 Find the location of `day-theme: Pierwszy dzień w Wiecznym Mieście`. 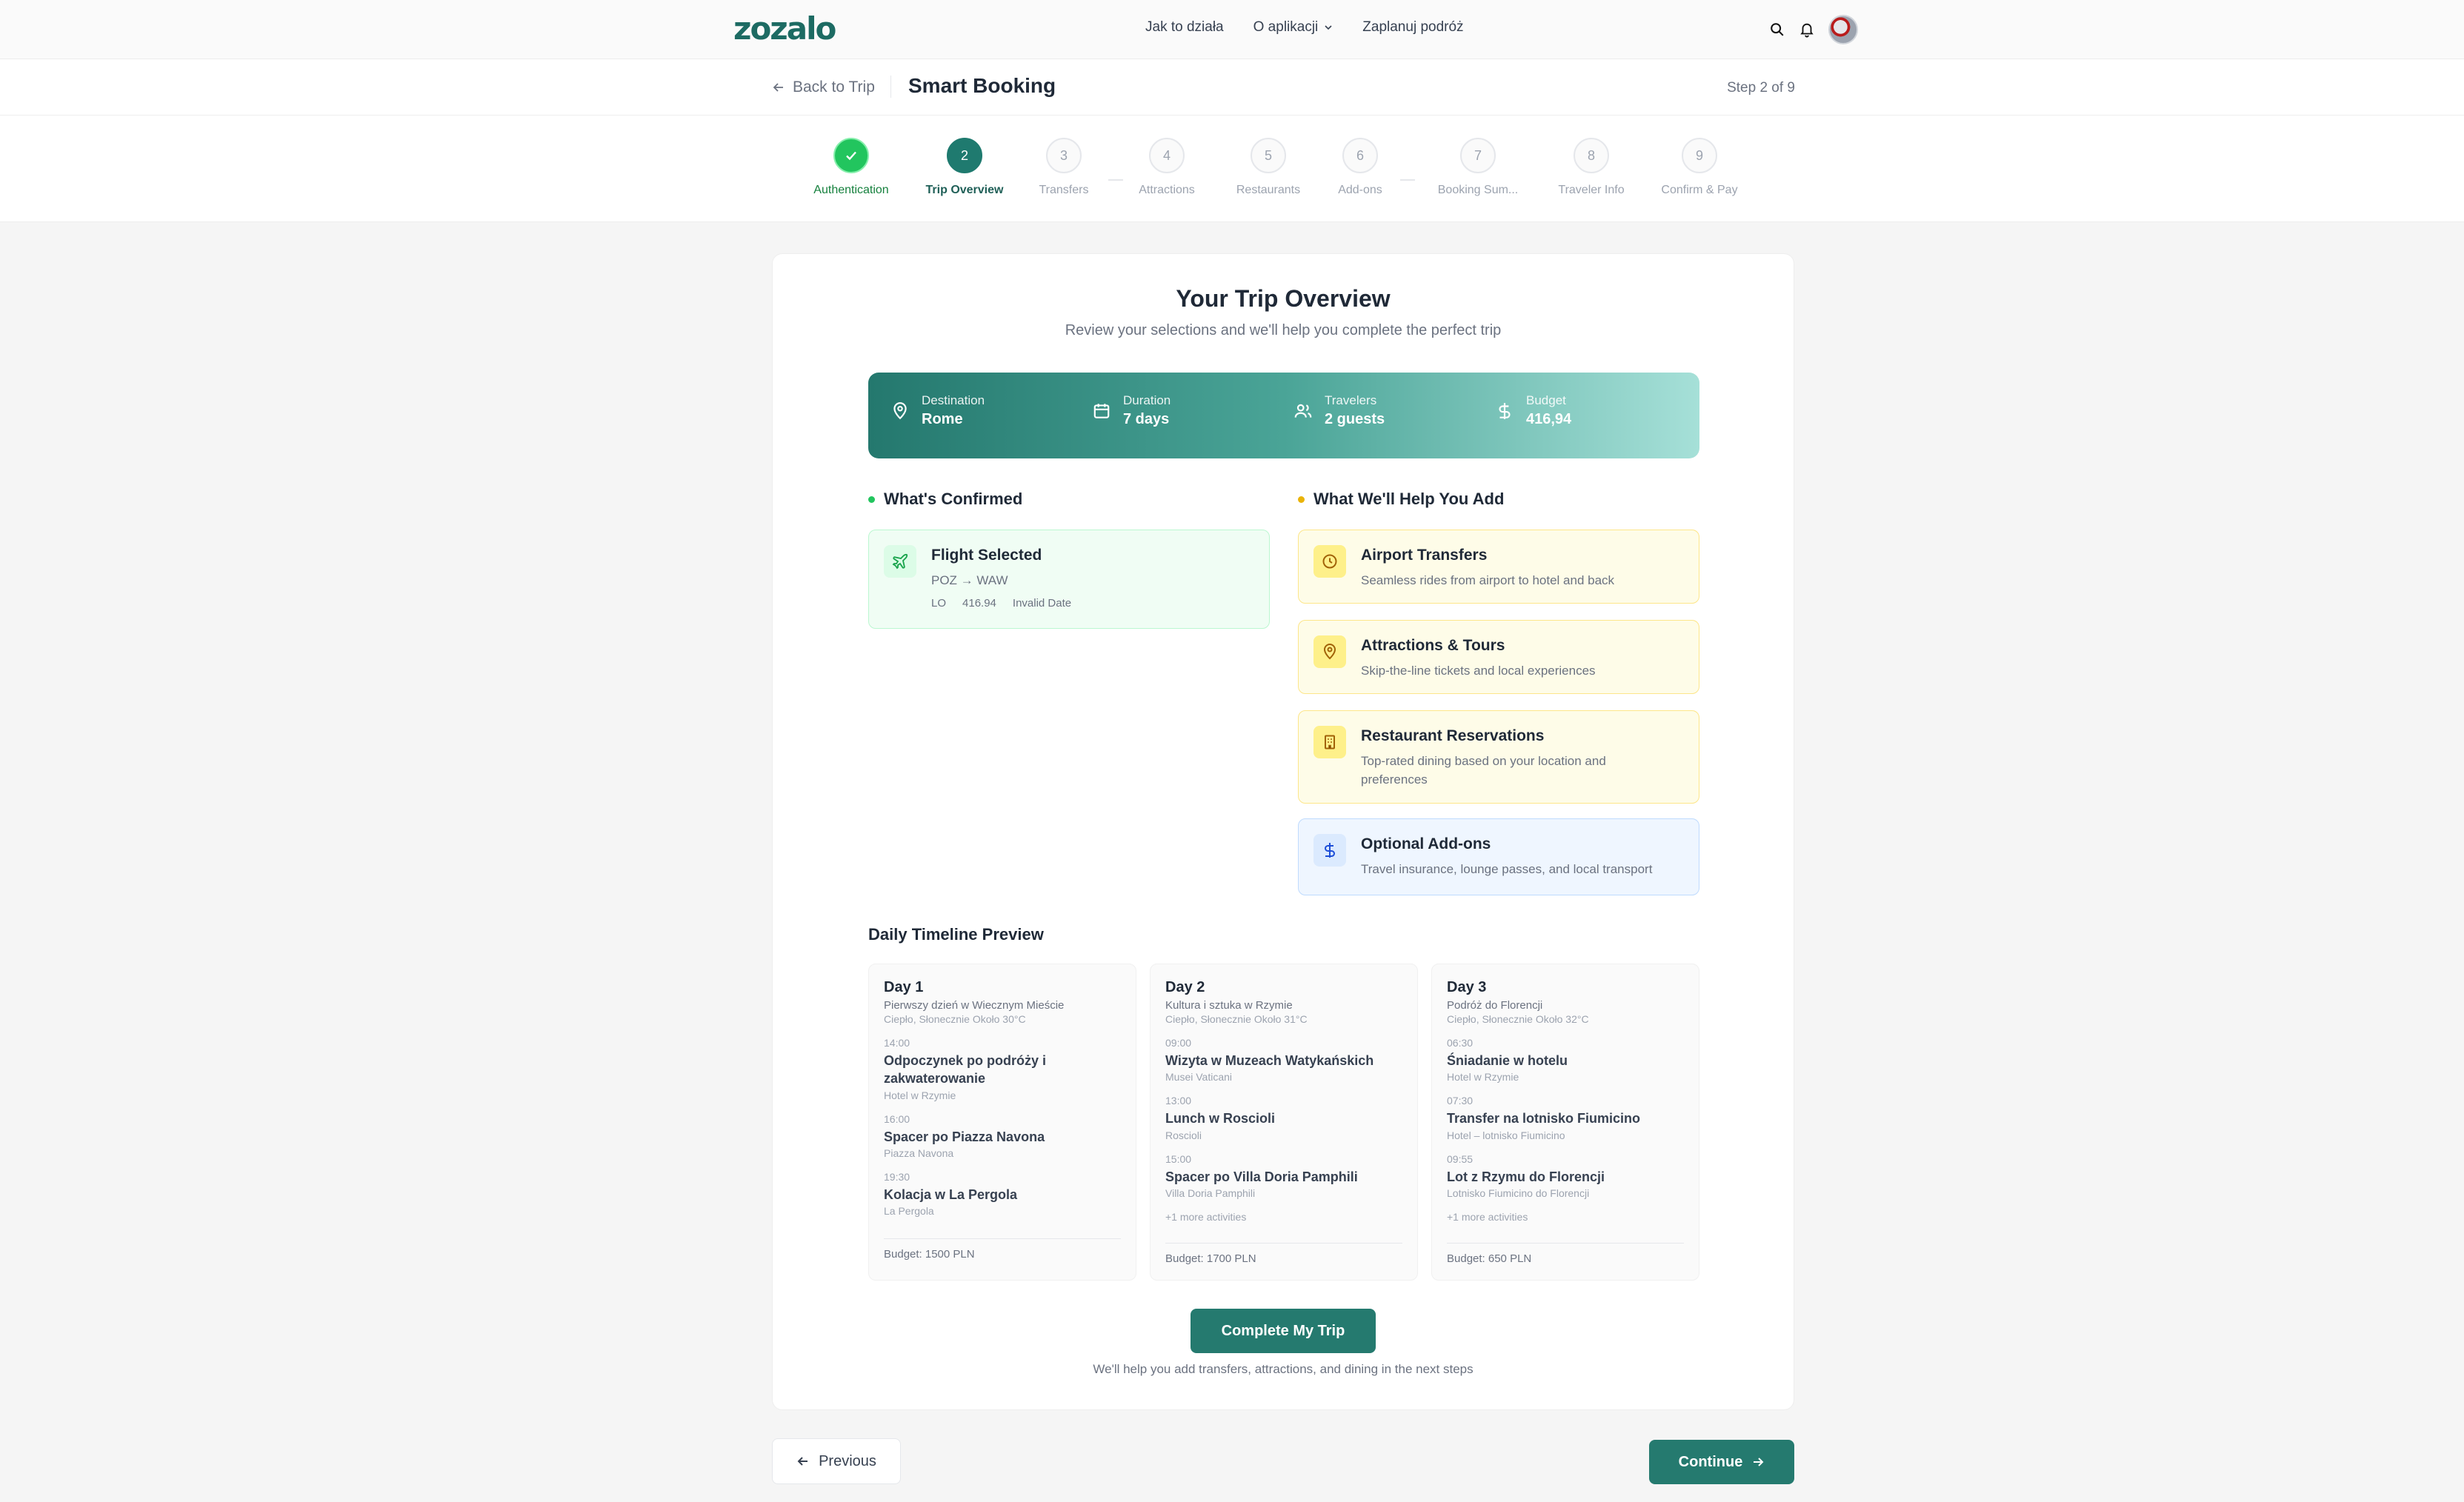

day-theme: Pierwszy dzień w Wiecznym Mieście is located at coordinates (975, 1005).